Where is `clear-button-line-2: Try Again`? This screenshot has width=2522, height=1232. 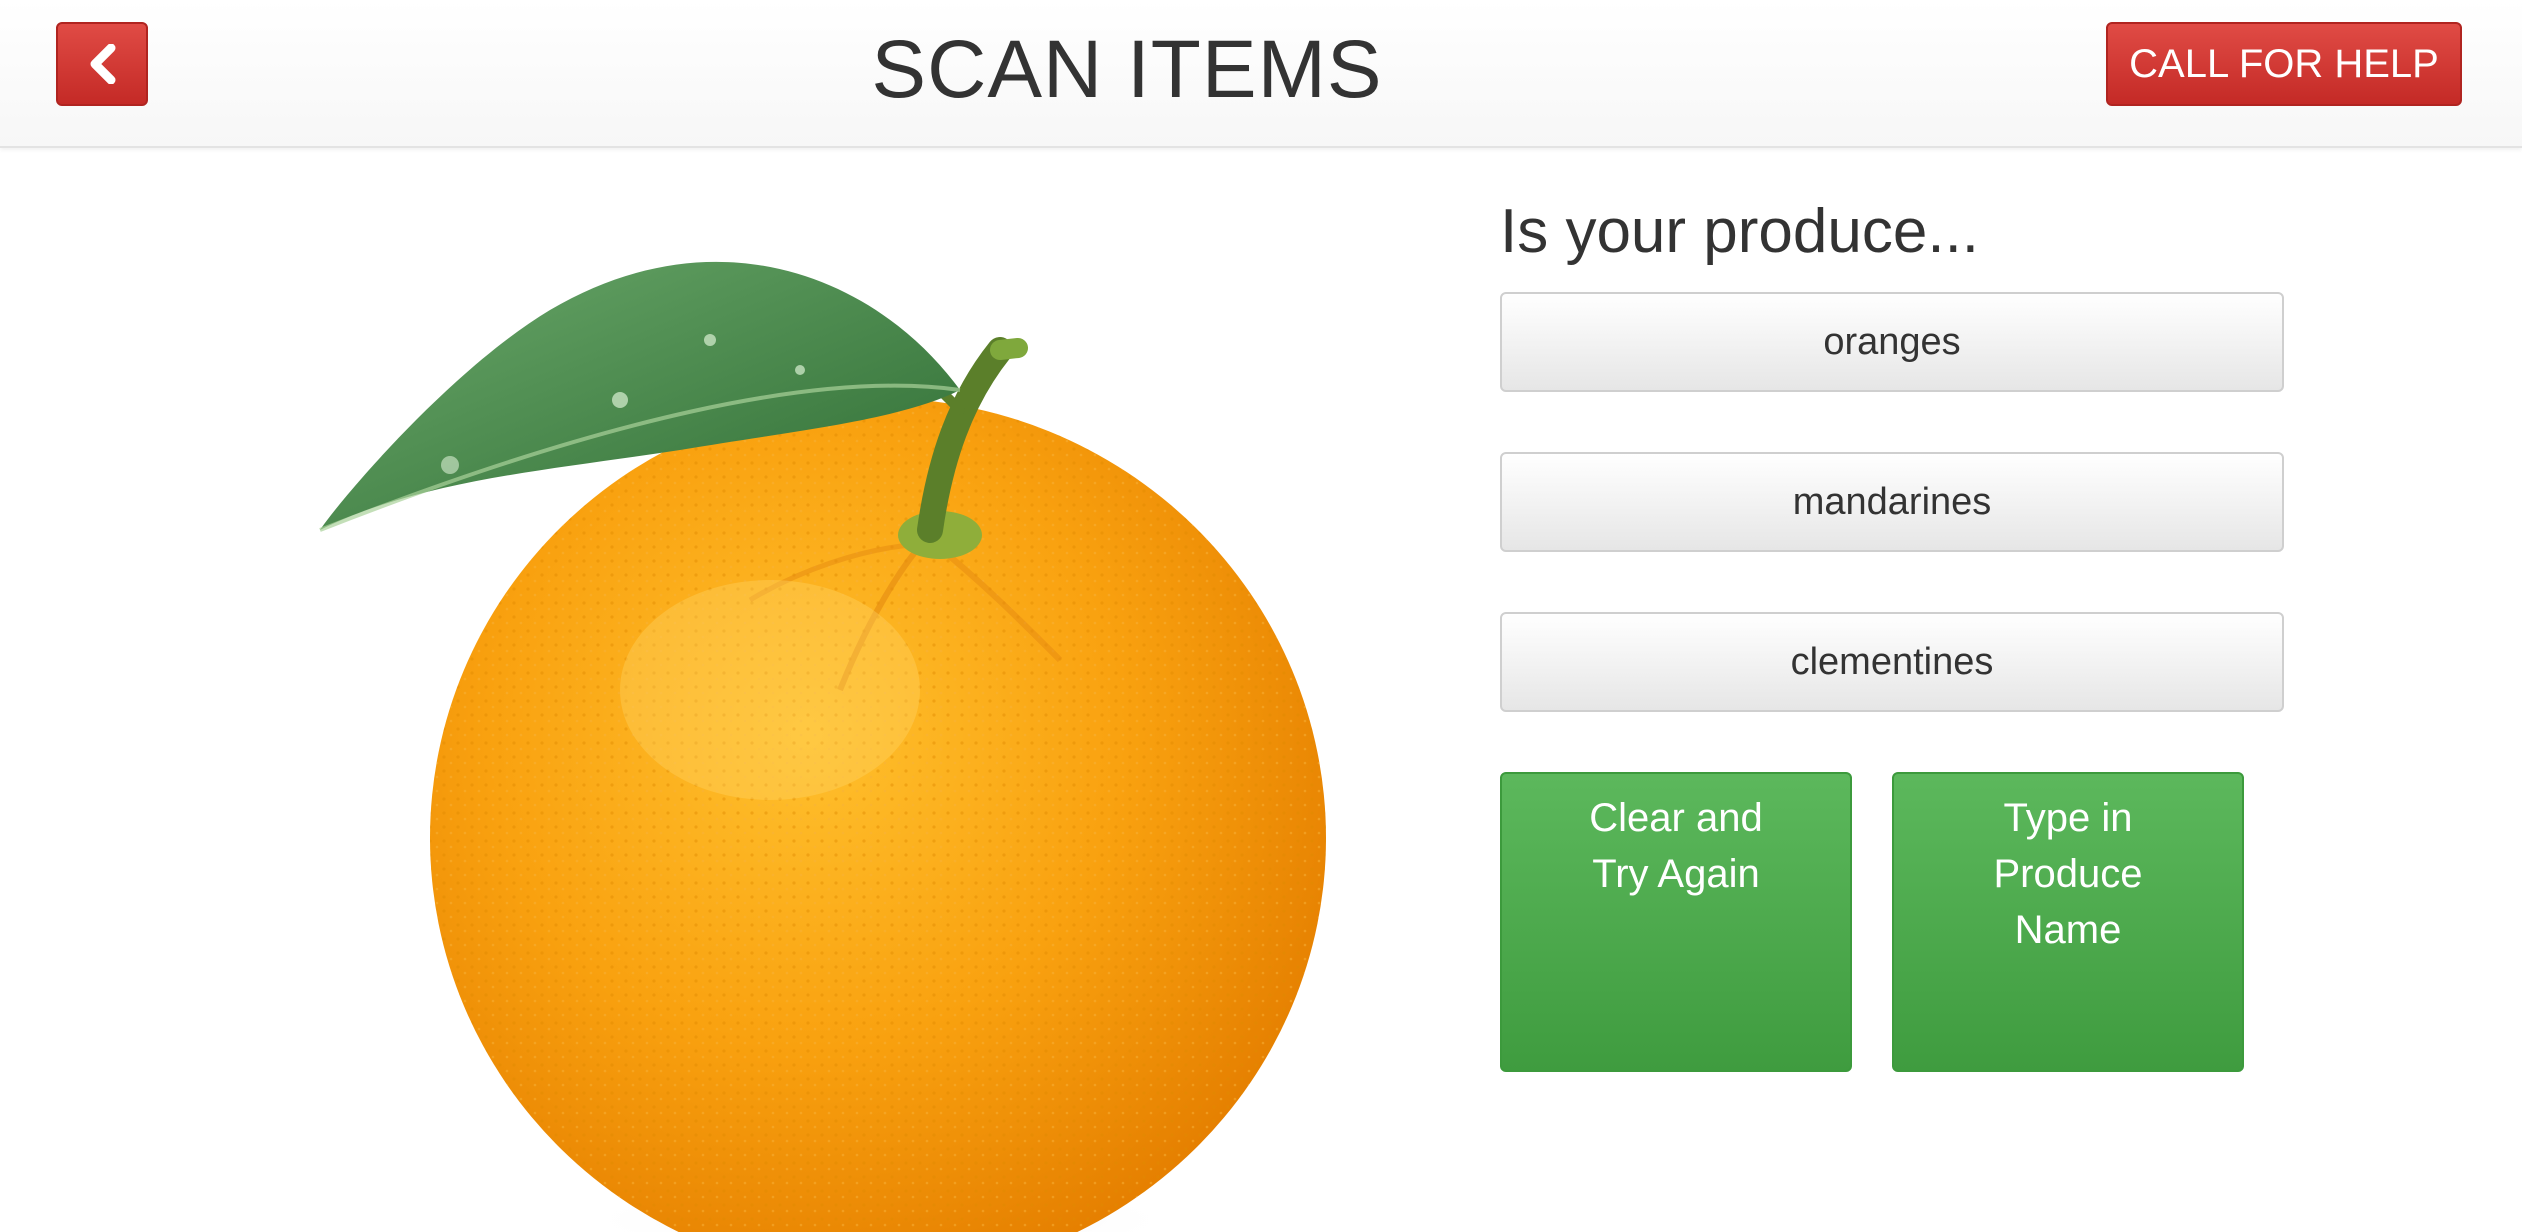
clear-button-line-2: Try Again is located at coordinates (1676, 874).